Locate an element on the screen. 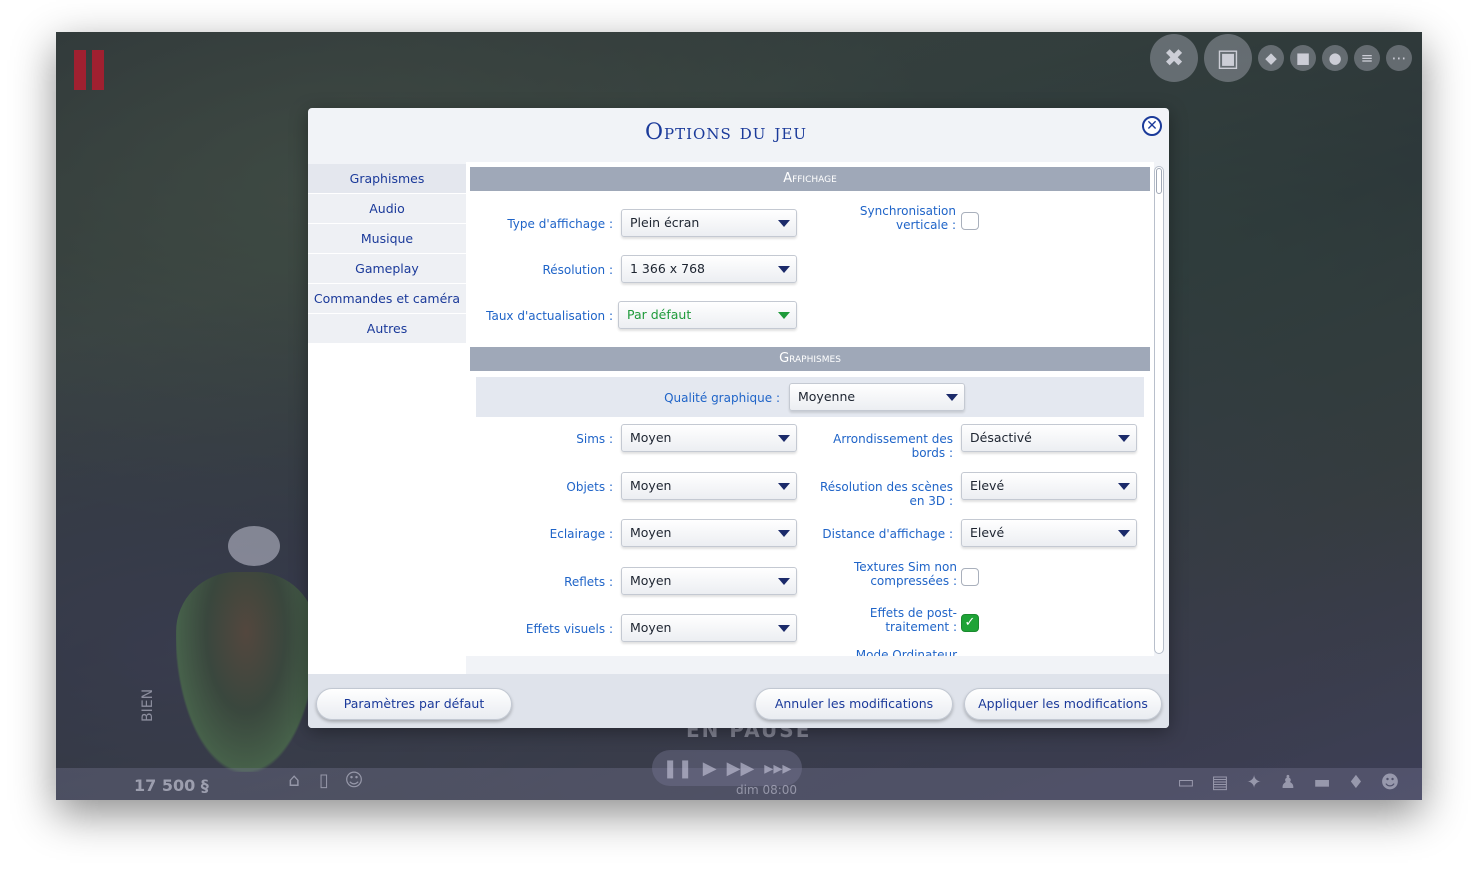 This screenshot has height=880, width=1478. sim-portrait is located at coordinates (246, 672).